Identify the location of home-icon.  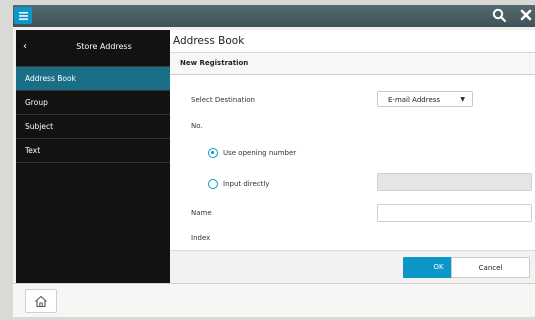
(41, 301).